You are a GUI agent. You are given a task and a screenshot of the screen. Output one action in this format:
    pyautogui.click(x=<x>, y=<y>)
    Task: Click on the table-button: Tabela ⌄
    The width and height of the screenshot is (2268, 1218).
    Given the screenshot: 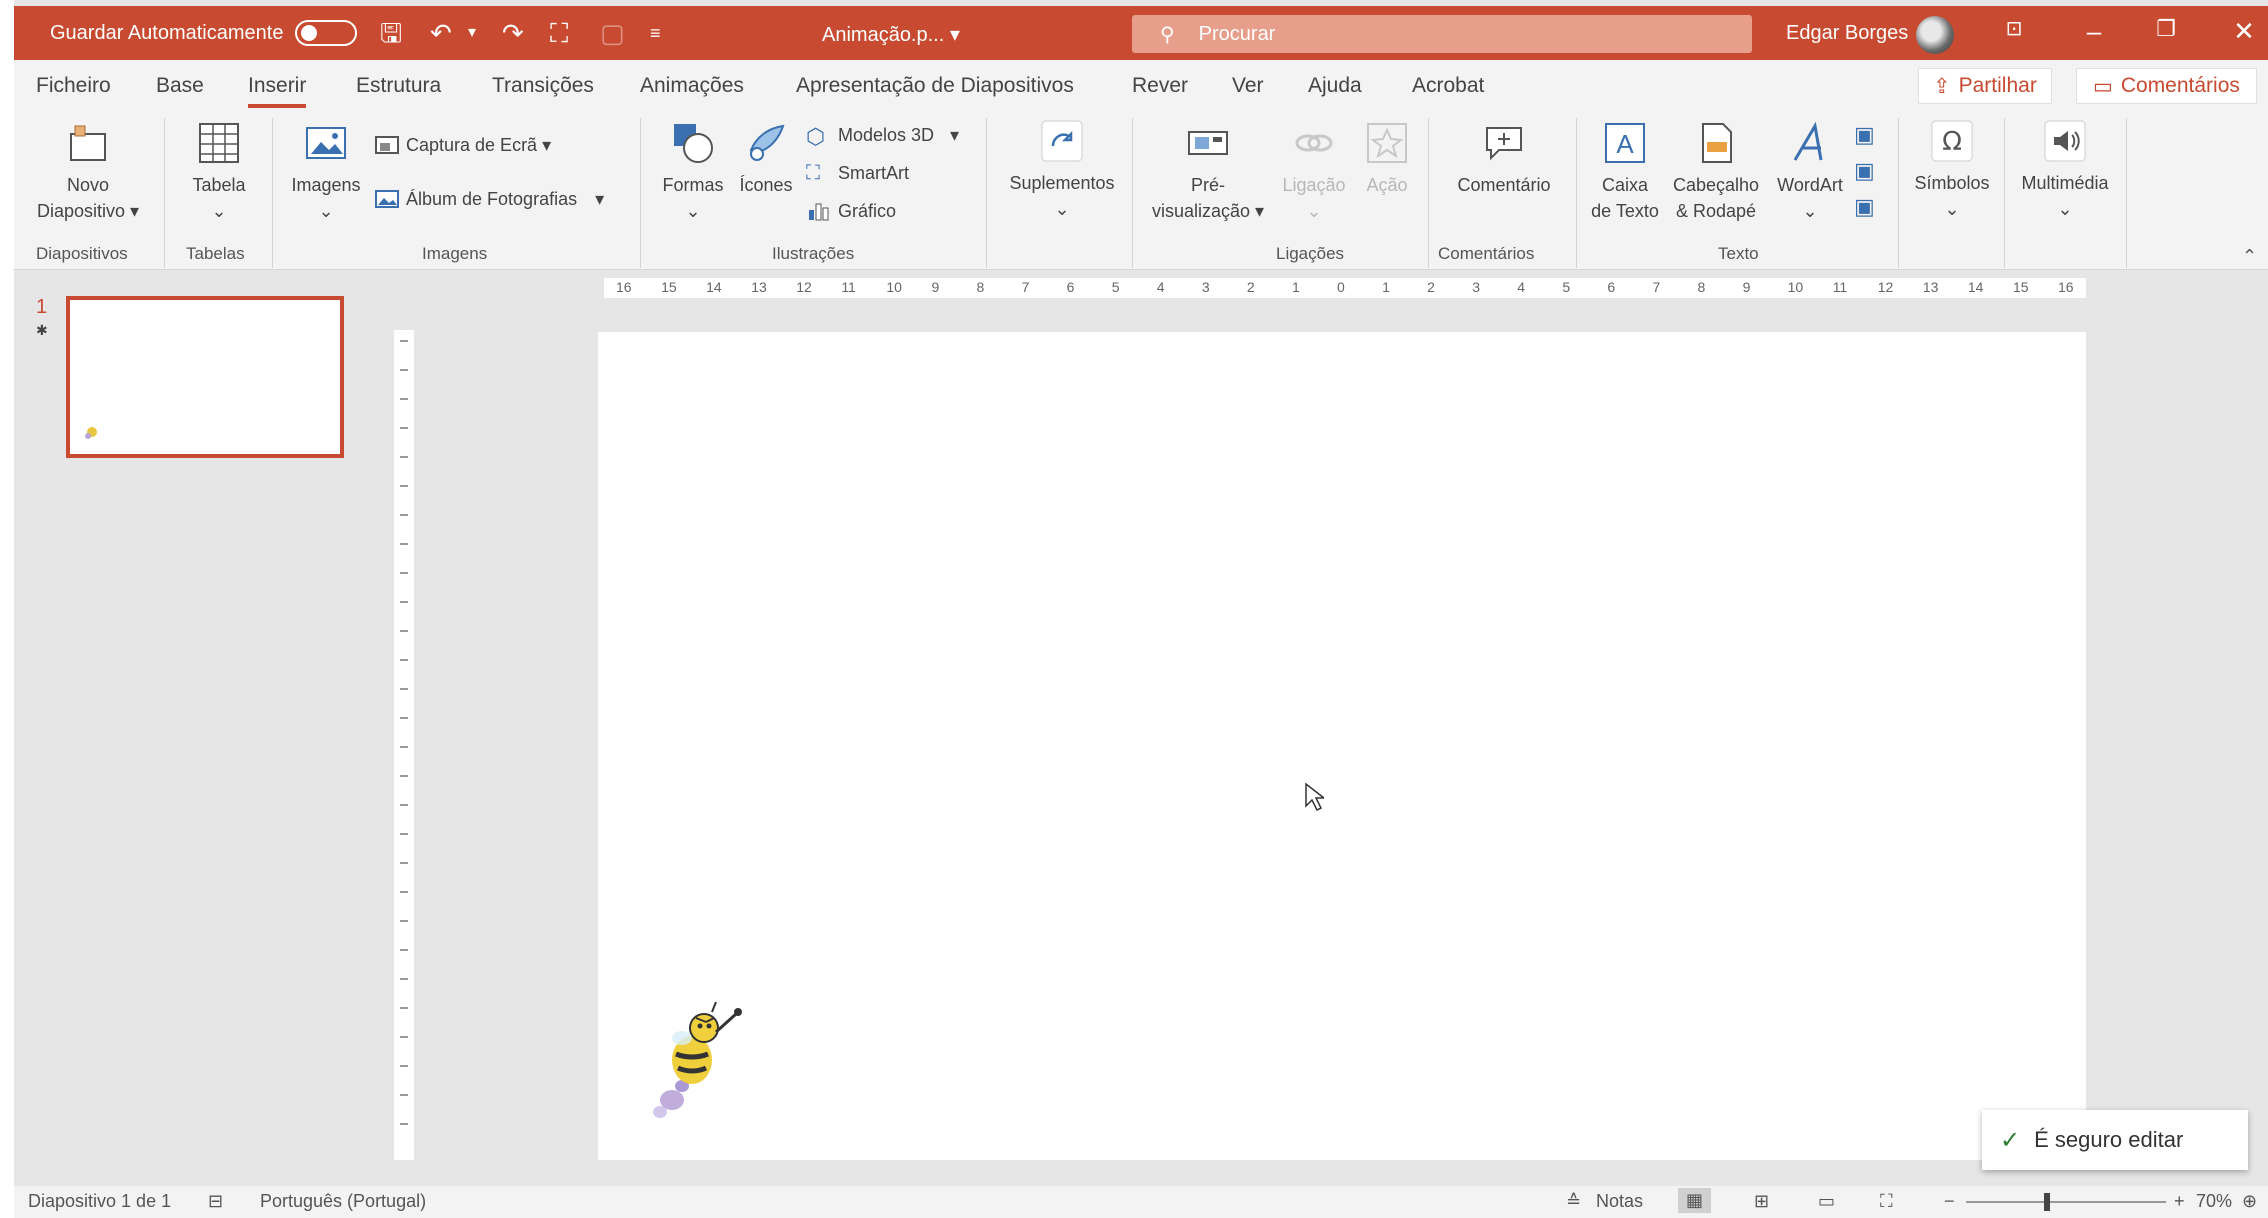 What is the action you would take?
    pyautogui.click(x=219, y=172)
    